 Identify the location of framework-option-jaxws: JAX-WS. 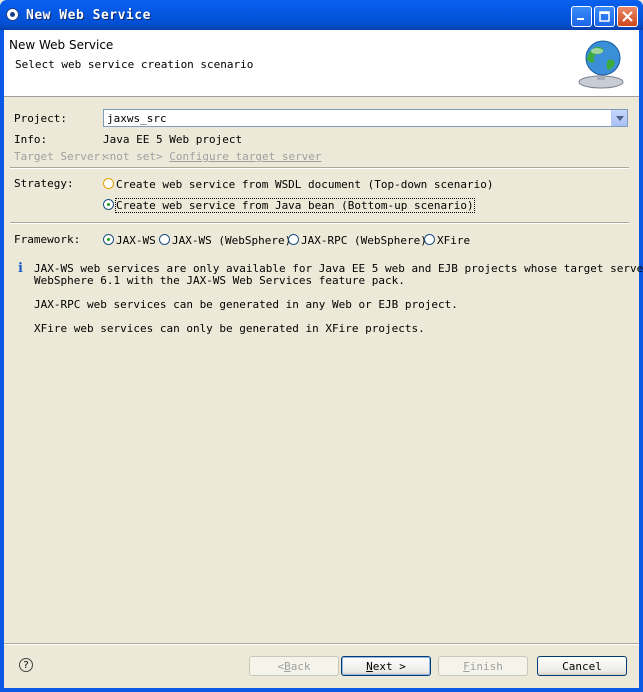
(129, 240).